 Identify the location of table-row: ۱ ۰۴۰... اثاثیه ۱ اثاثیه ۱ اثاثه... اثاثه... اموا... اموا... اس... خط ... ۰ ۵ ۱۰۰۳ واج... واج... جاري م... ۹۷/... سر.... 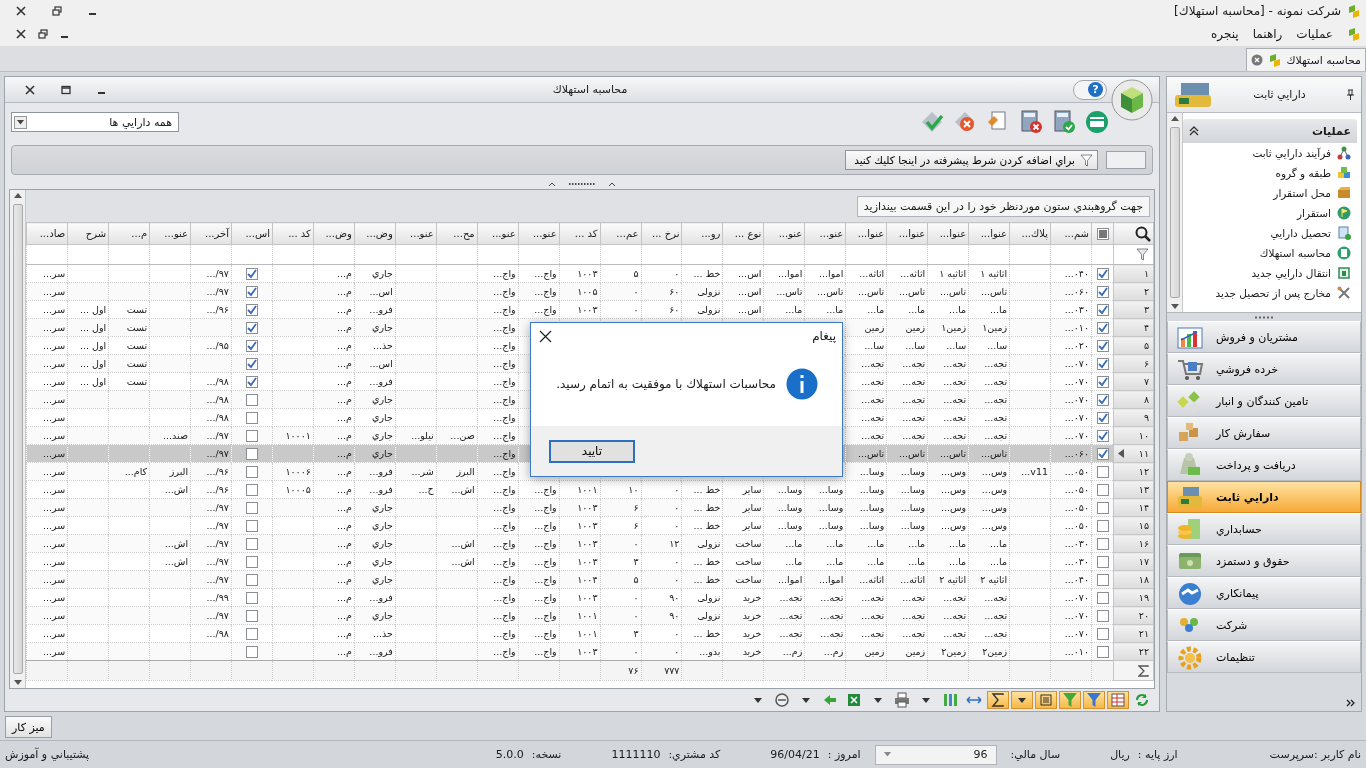
(590, 273).